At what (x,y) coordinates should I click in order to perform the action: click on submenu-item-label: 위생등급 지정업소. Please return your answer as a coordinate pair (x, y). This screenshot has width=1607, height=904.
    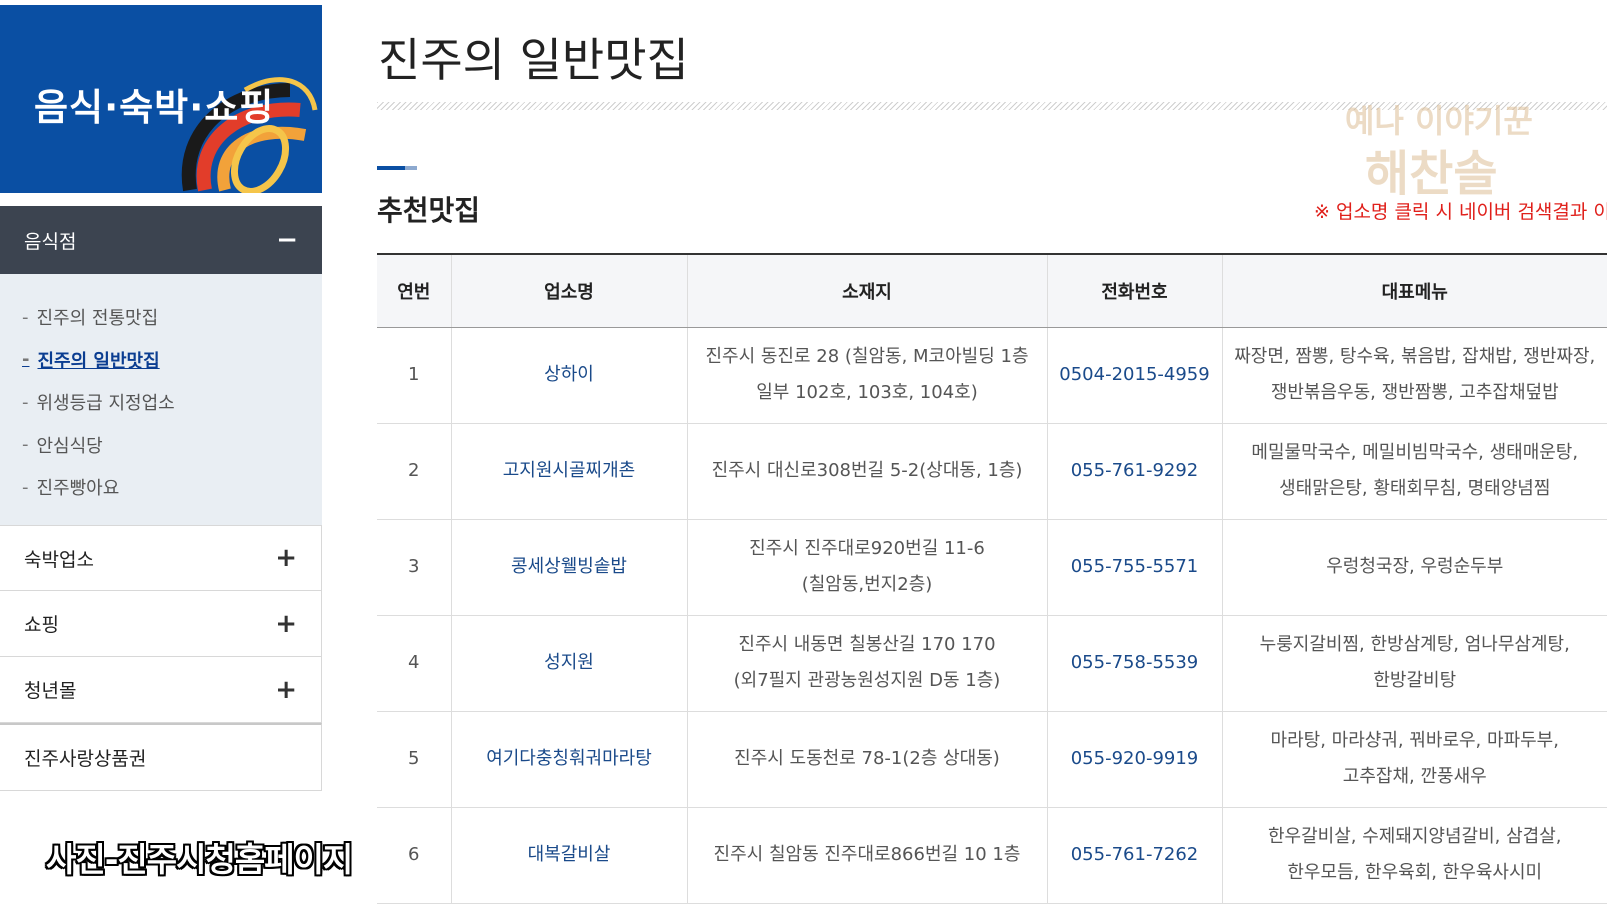
    Looking at the image, I should click on (105, 404).